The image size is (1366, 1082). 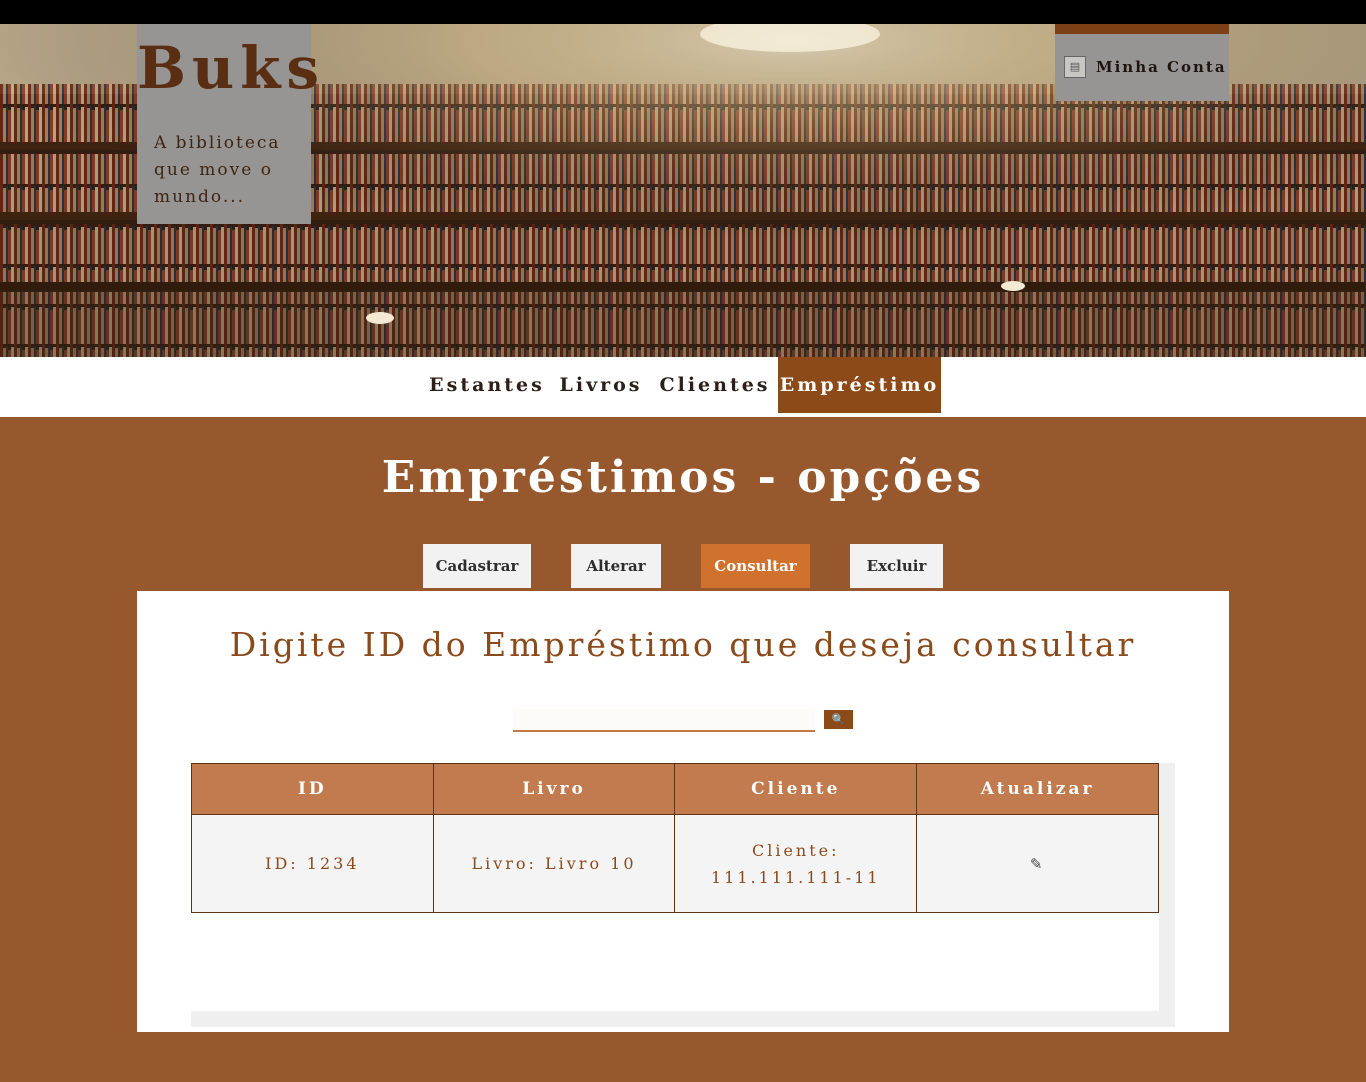 I want to click on table-header-row: ID Livro Cliente Atualizar, so click(x=675, y=789).